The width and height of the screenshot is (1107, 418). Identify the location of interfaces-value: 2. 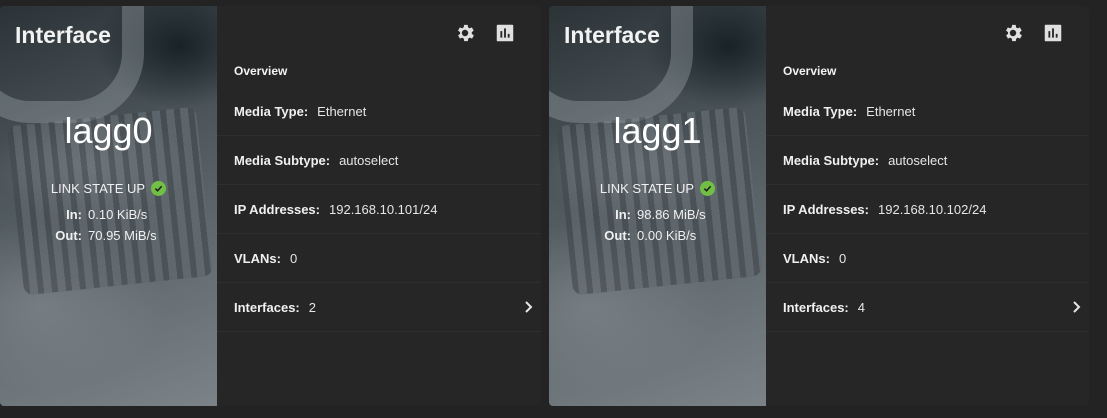
(312, 307).